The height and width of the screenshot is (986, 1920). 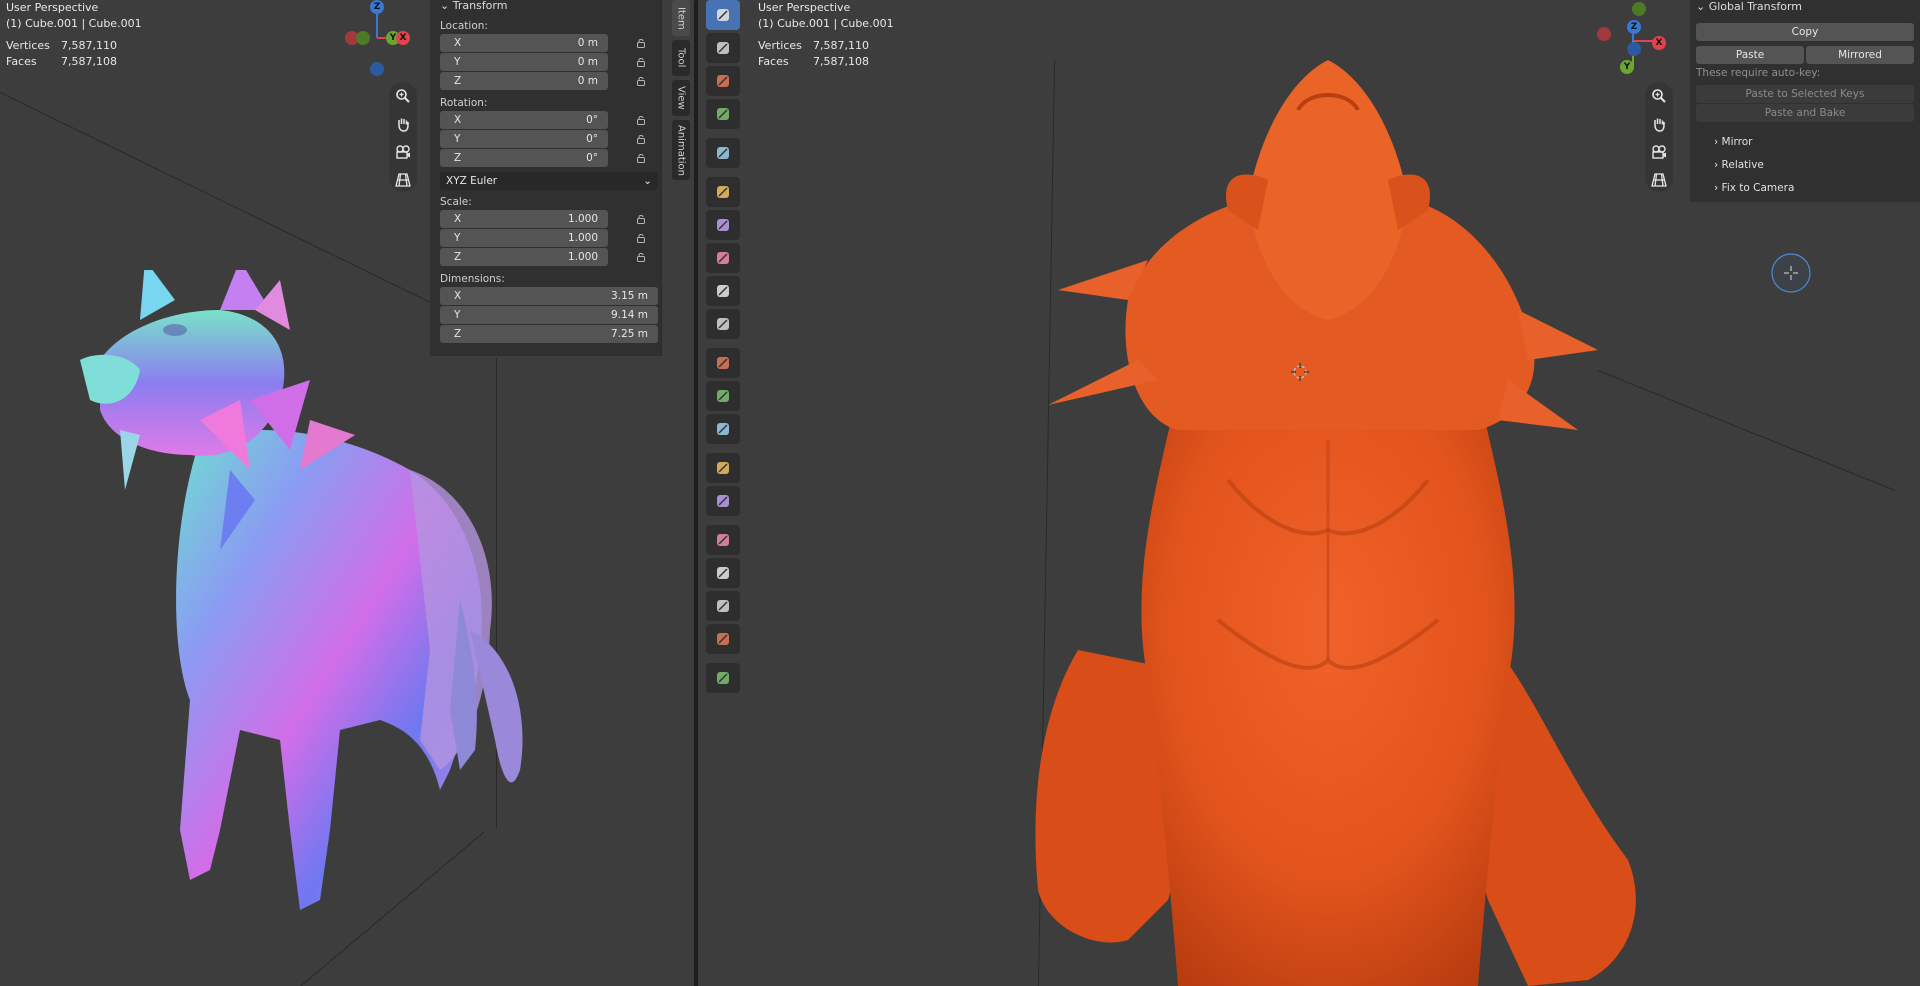 What do you see at coordinates (723, 540) in the screenshot?
I see `move-tool-icon` at bounding box center [723, 540].